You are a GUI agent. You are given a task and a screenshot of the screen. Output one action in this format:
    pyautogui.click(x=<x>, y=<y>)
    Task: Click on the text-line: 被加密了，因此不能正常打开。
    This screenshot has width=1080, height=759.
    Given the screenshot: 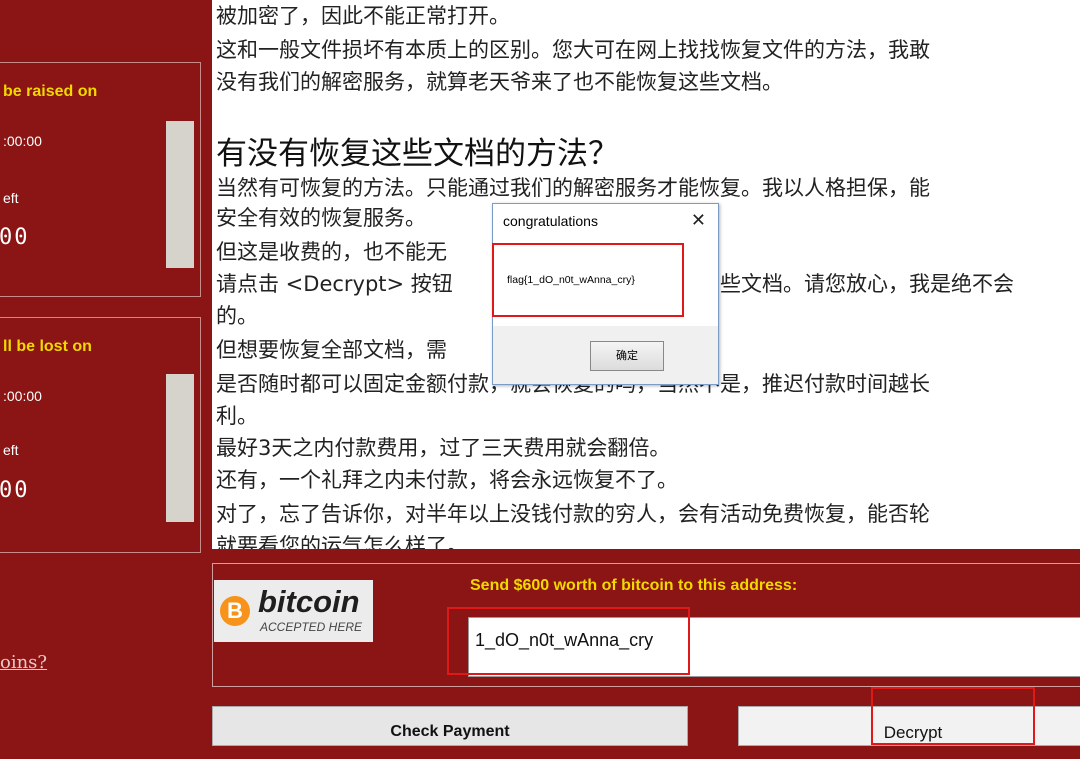 What is the action you would take?
    pyautogui.click(x=363, y=16)
    